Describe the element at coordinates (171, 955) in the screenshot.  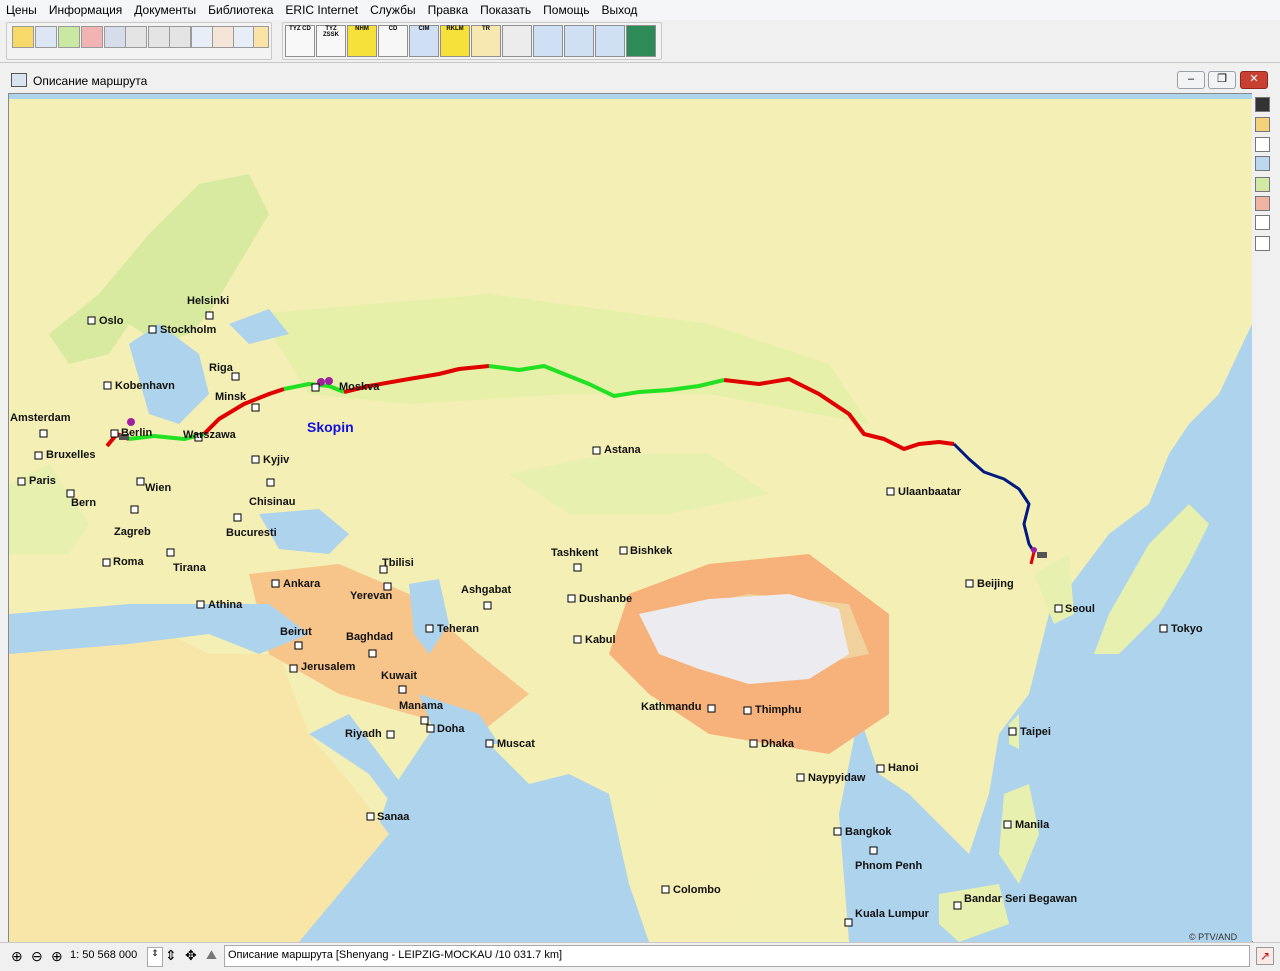
I see `pan-vertical-icon: ⇕` at that location.